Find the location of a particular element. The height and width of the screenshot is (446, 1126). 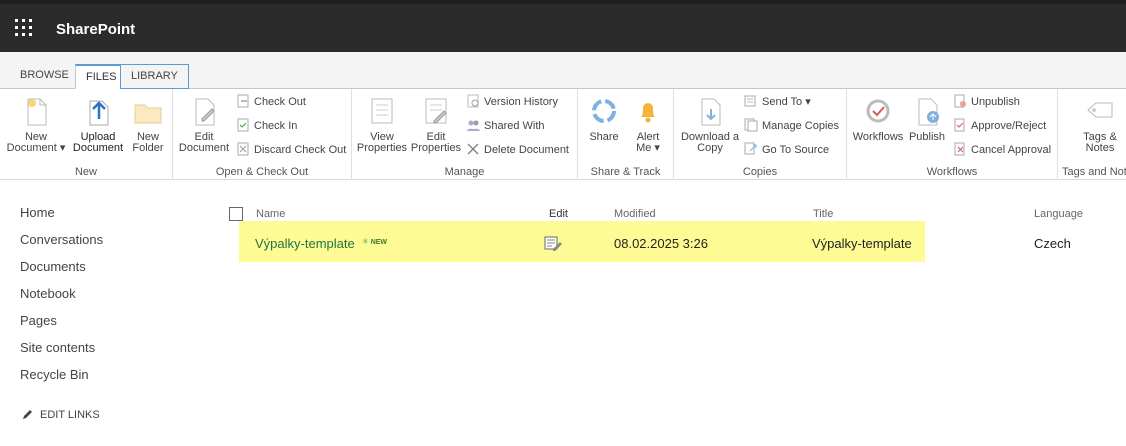

title-cell: Výpalky-template is located at coordinates (862, 243).